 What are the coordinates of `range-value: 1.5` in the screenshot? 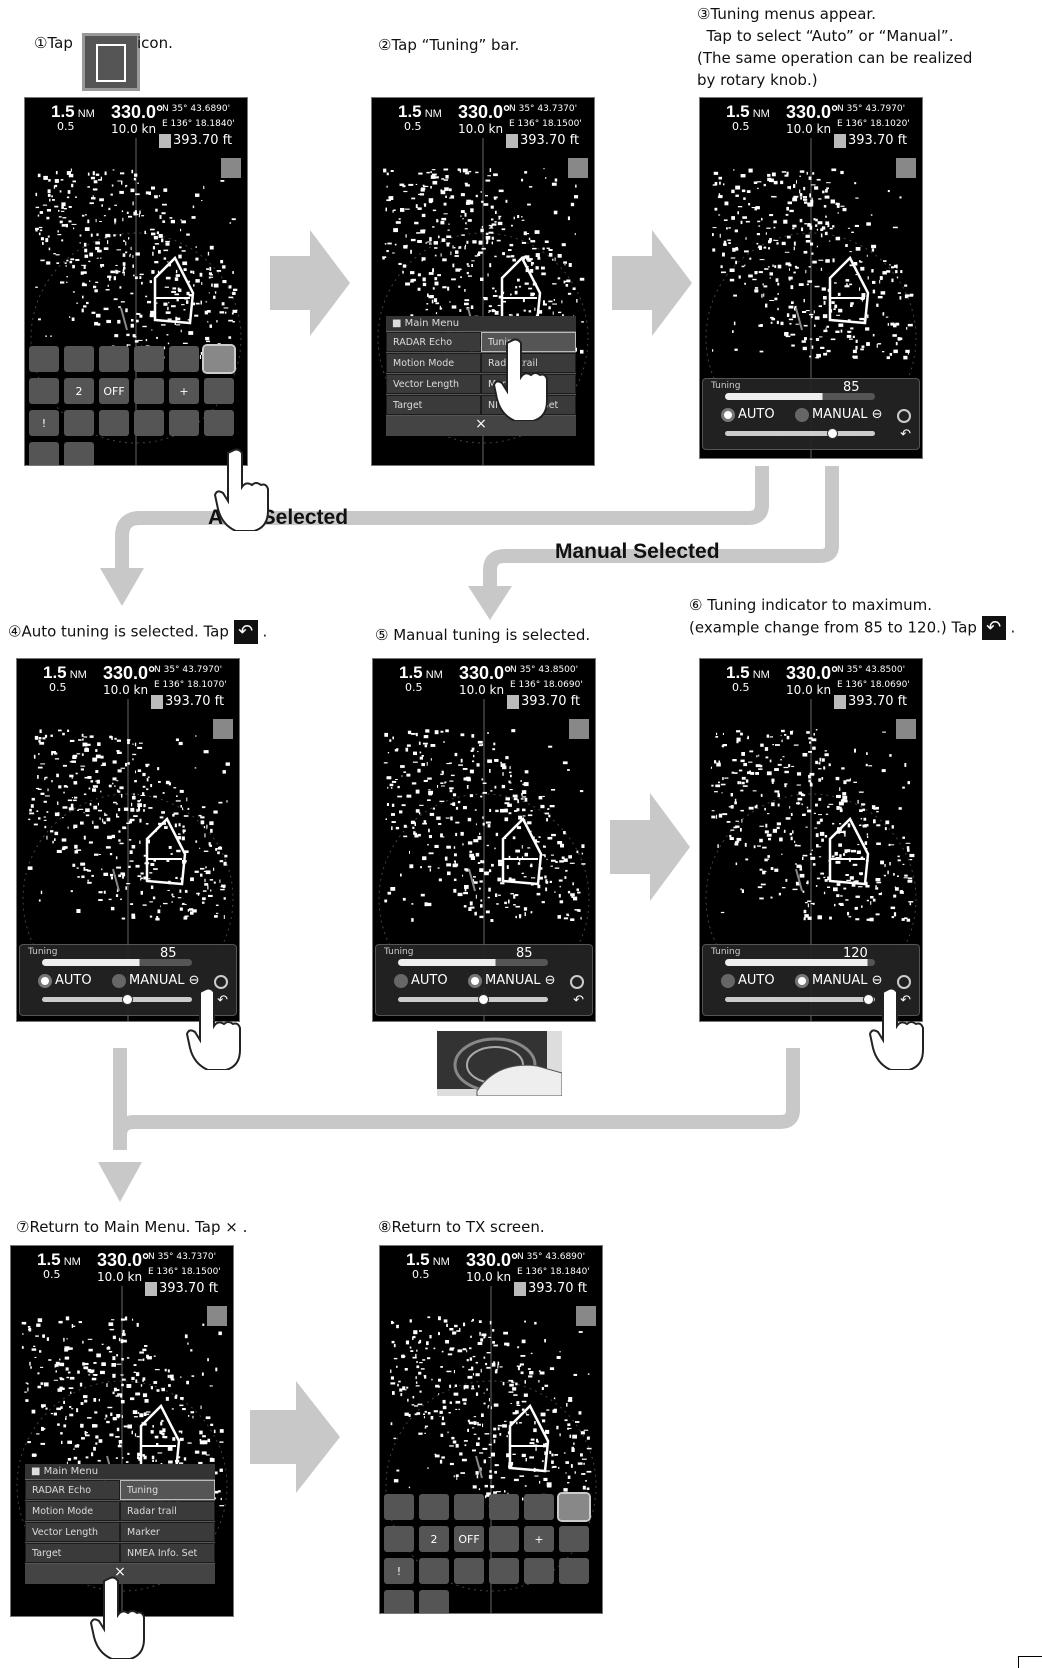 It's located at (738, 111).